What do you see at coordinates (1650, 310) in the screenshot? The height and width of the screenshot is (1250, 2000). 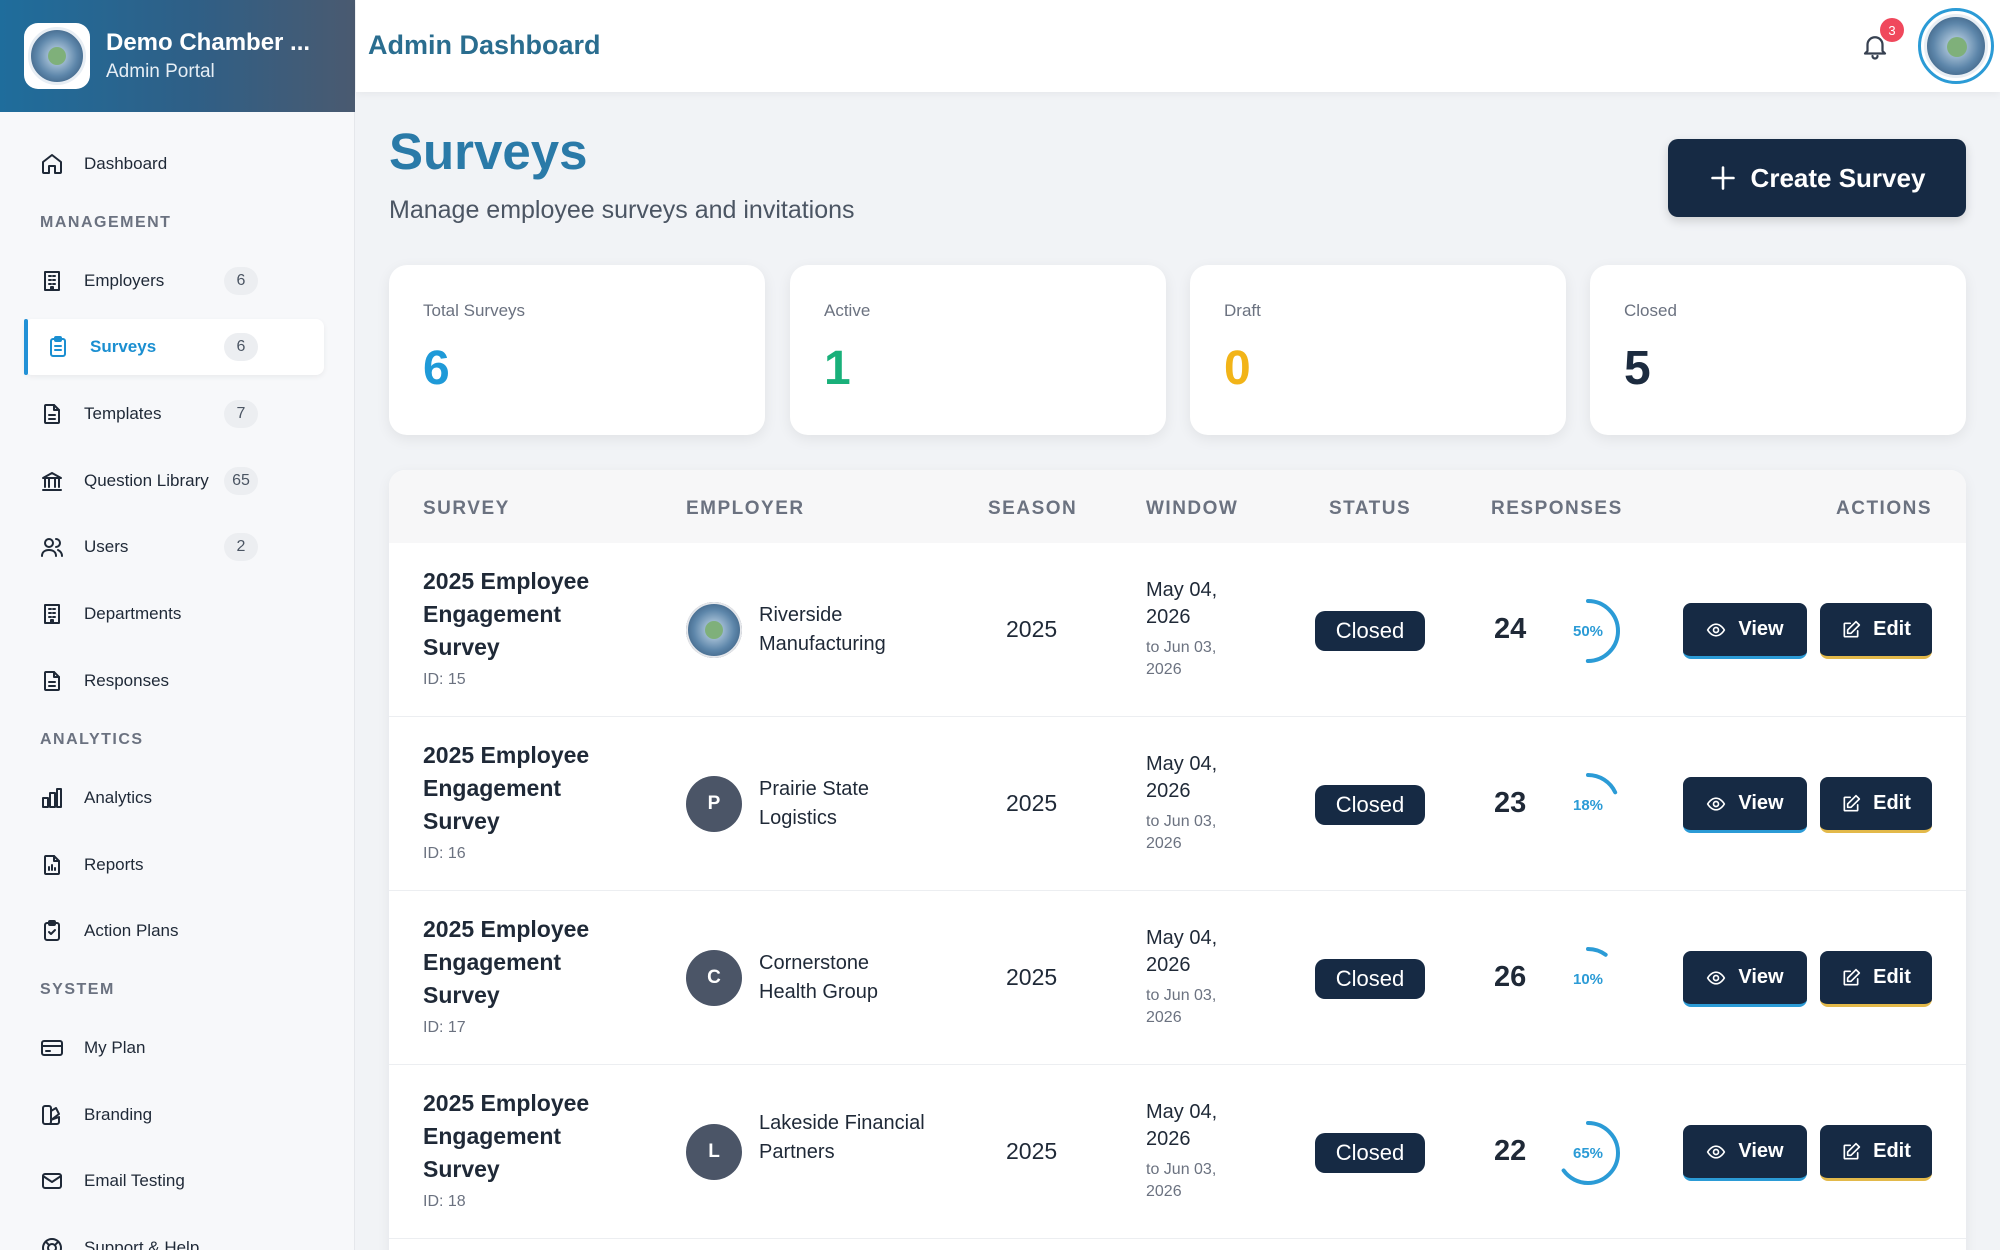 I see `stat-label: Closed` at bounding box center [1650, 310].